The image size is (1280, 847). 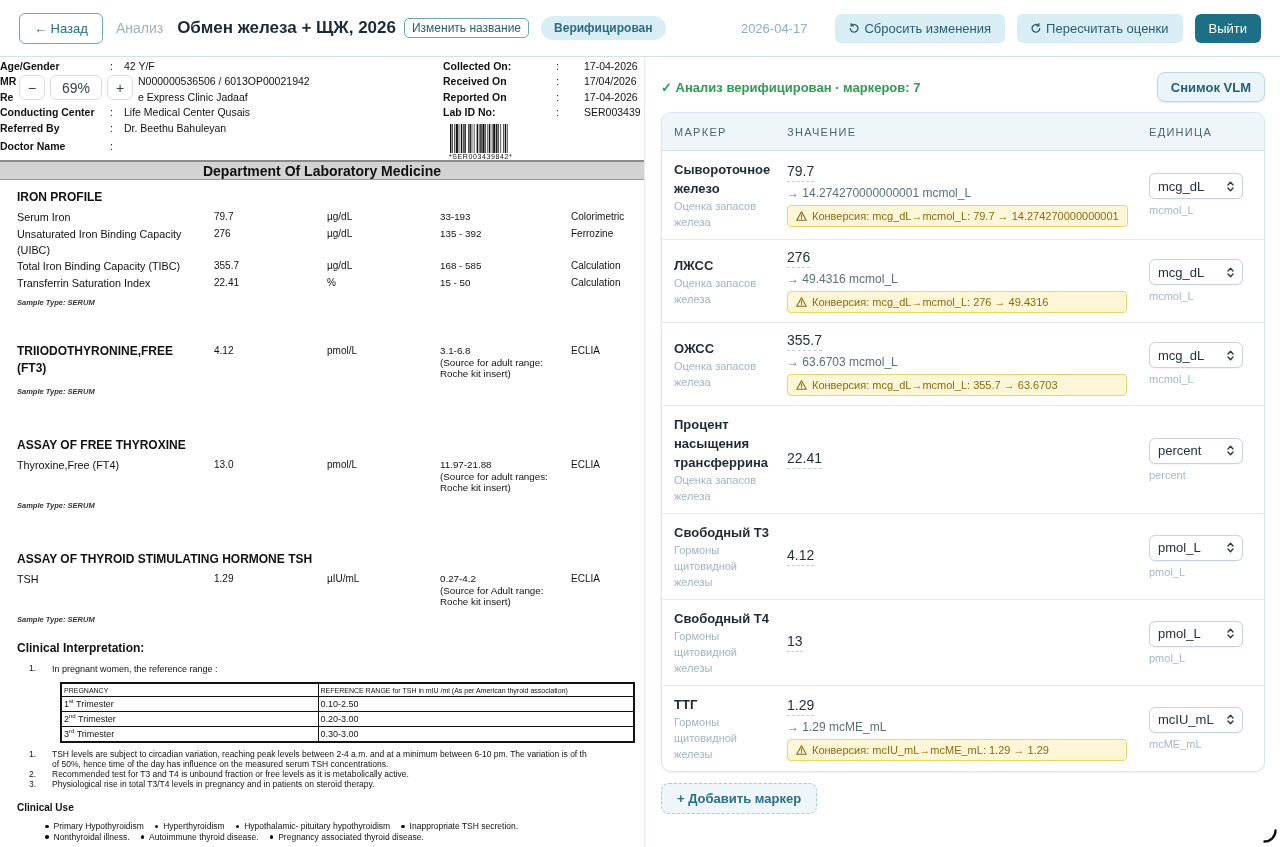 What do you see at coordinates (222, 233) in the screenshot?
I see `result-value: 276` at bounding box center [222, 233].